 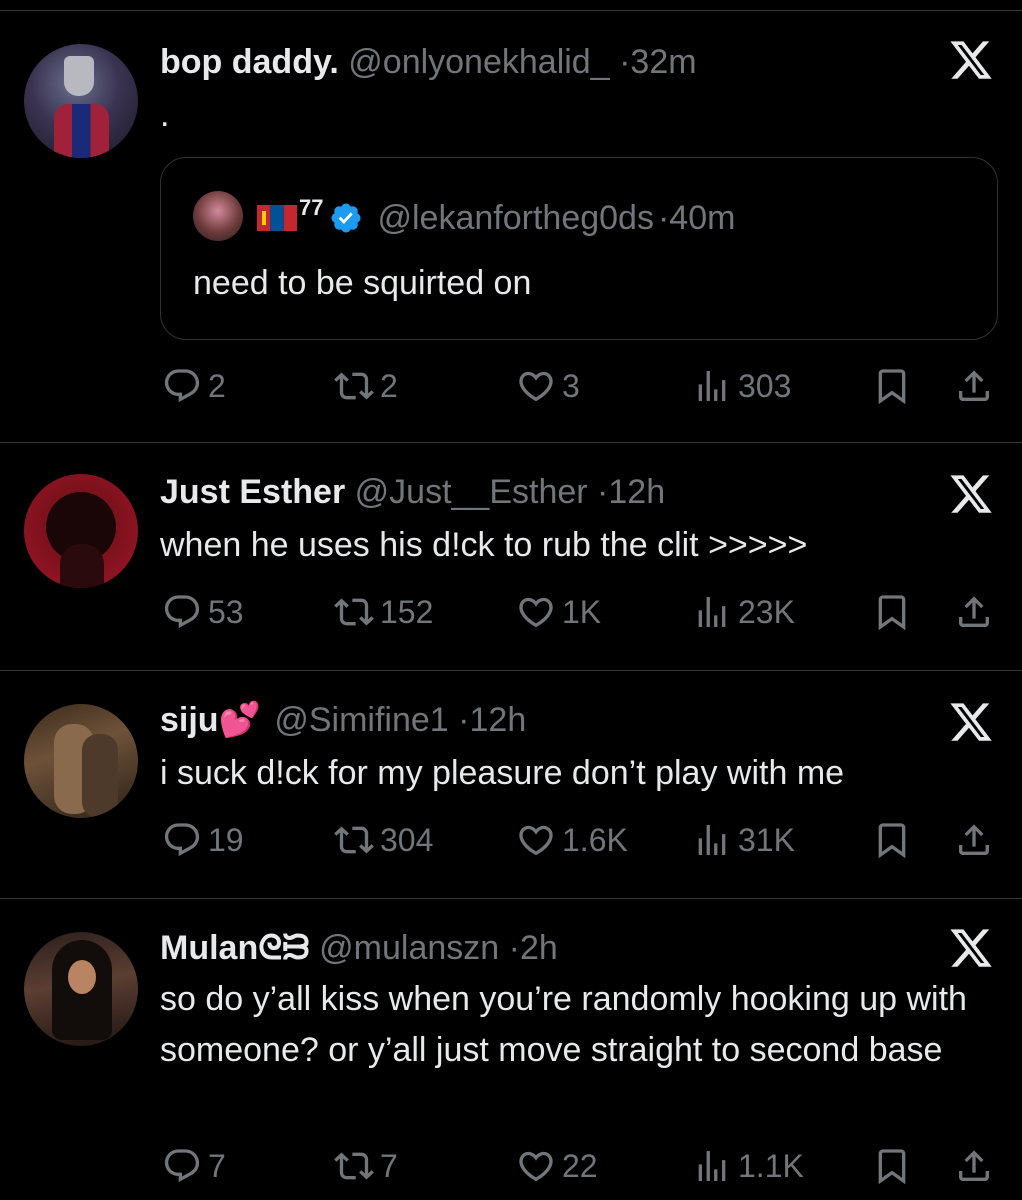 What do you see at coordinates (407, 839) in the screenshot?
I see `repost-count: 304` at bounding box center [407, 839].